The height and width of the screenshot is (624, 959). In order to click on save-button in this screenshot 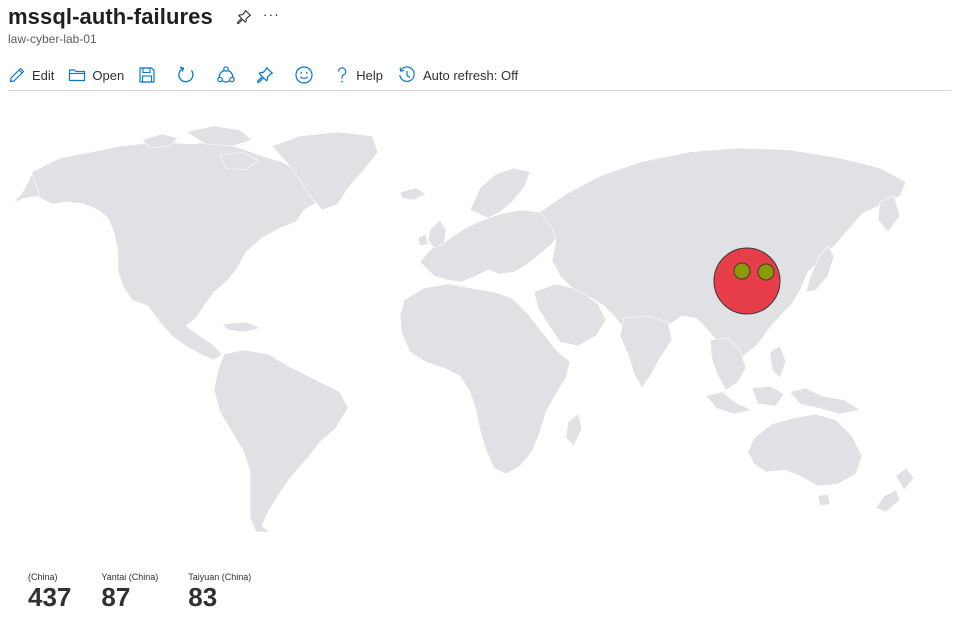, I will do `click(147, 75)`.